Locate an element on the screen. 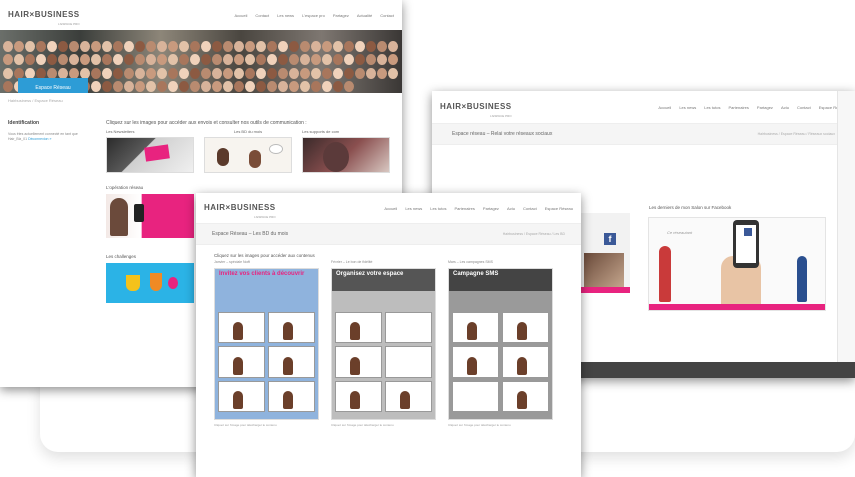  nav-item: L'espace pro is located at coordinates (313, 15).